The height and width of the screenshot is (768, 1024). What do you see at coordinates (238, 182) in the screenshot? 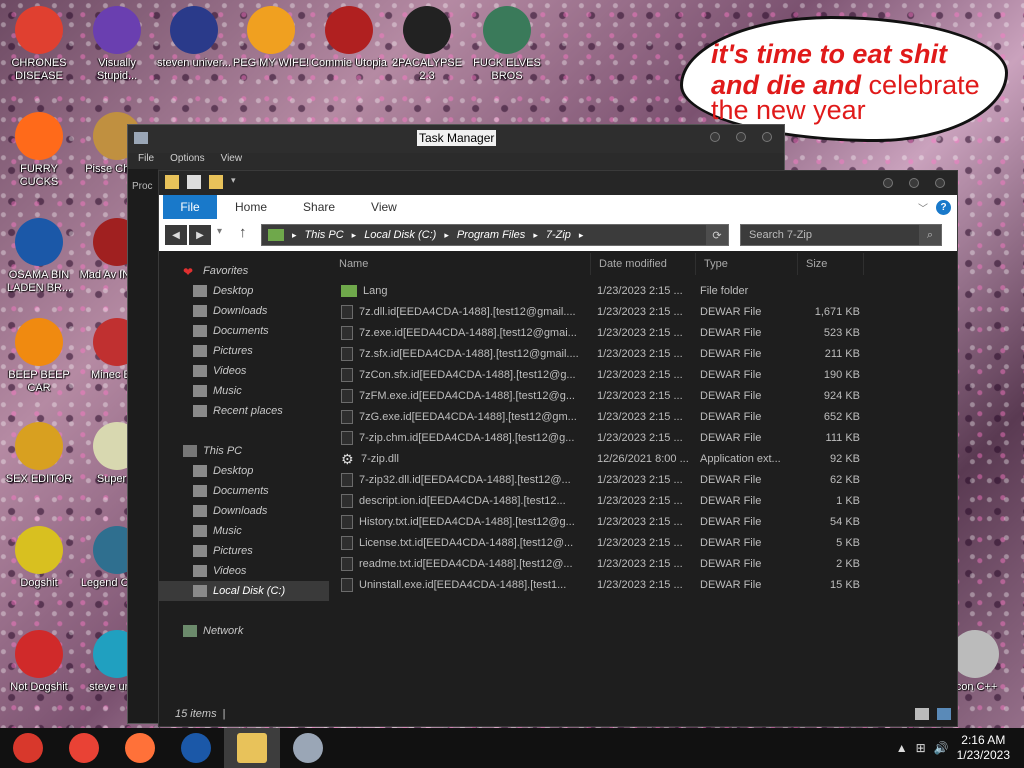
I see `chevron-down-icon: ▾` at bounding box center [238, 182].